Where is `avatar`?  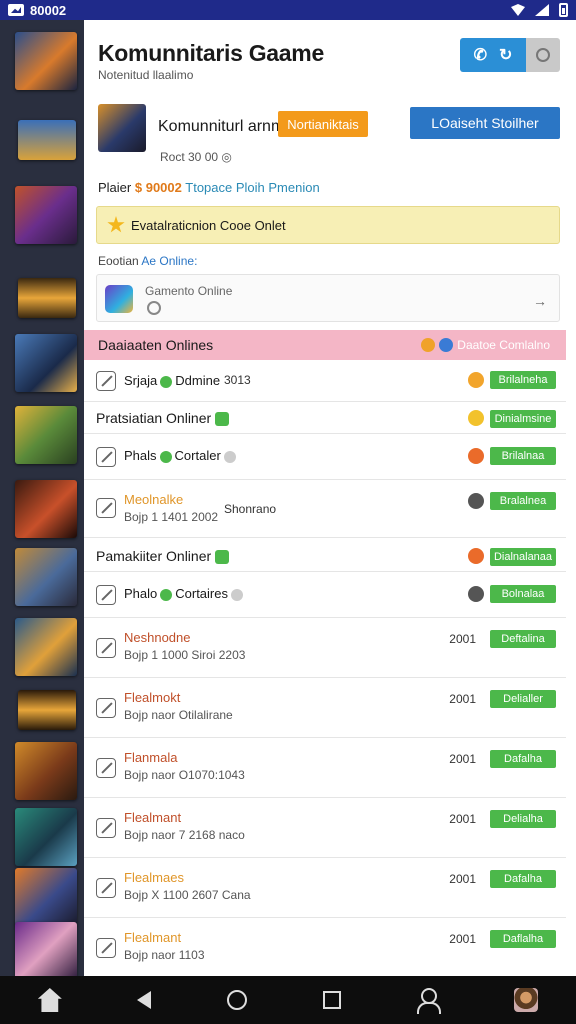
avatar is located at coordinates (526, 1000).